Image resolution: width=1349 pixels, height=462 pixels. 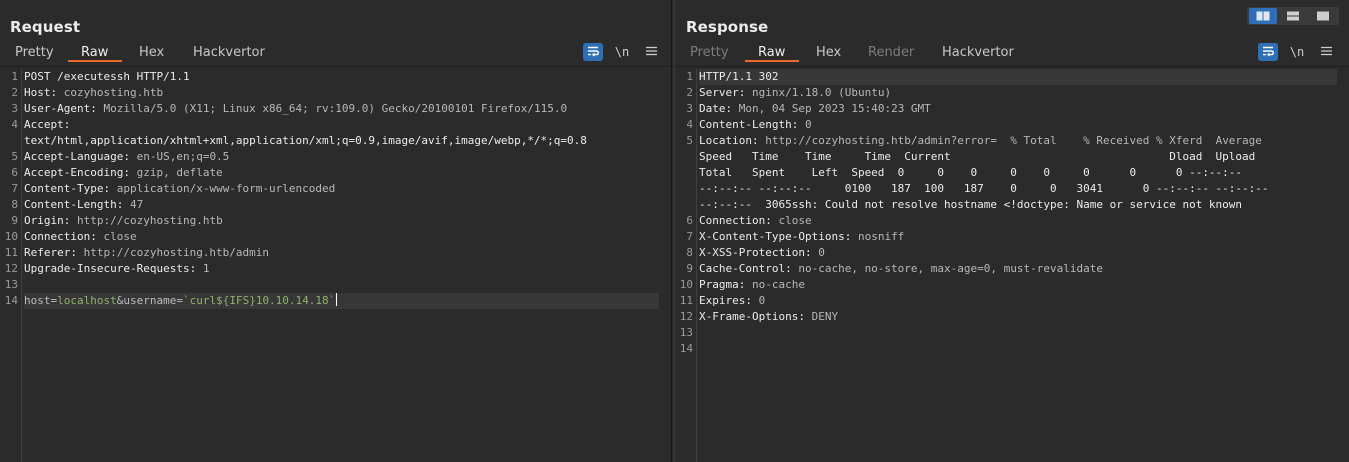 I want to click on header-name: Host, so click(x=37, y=92).